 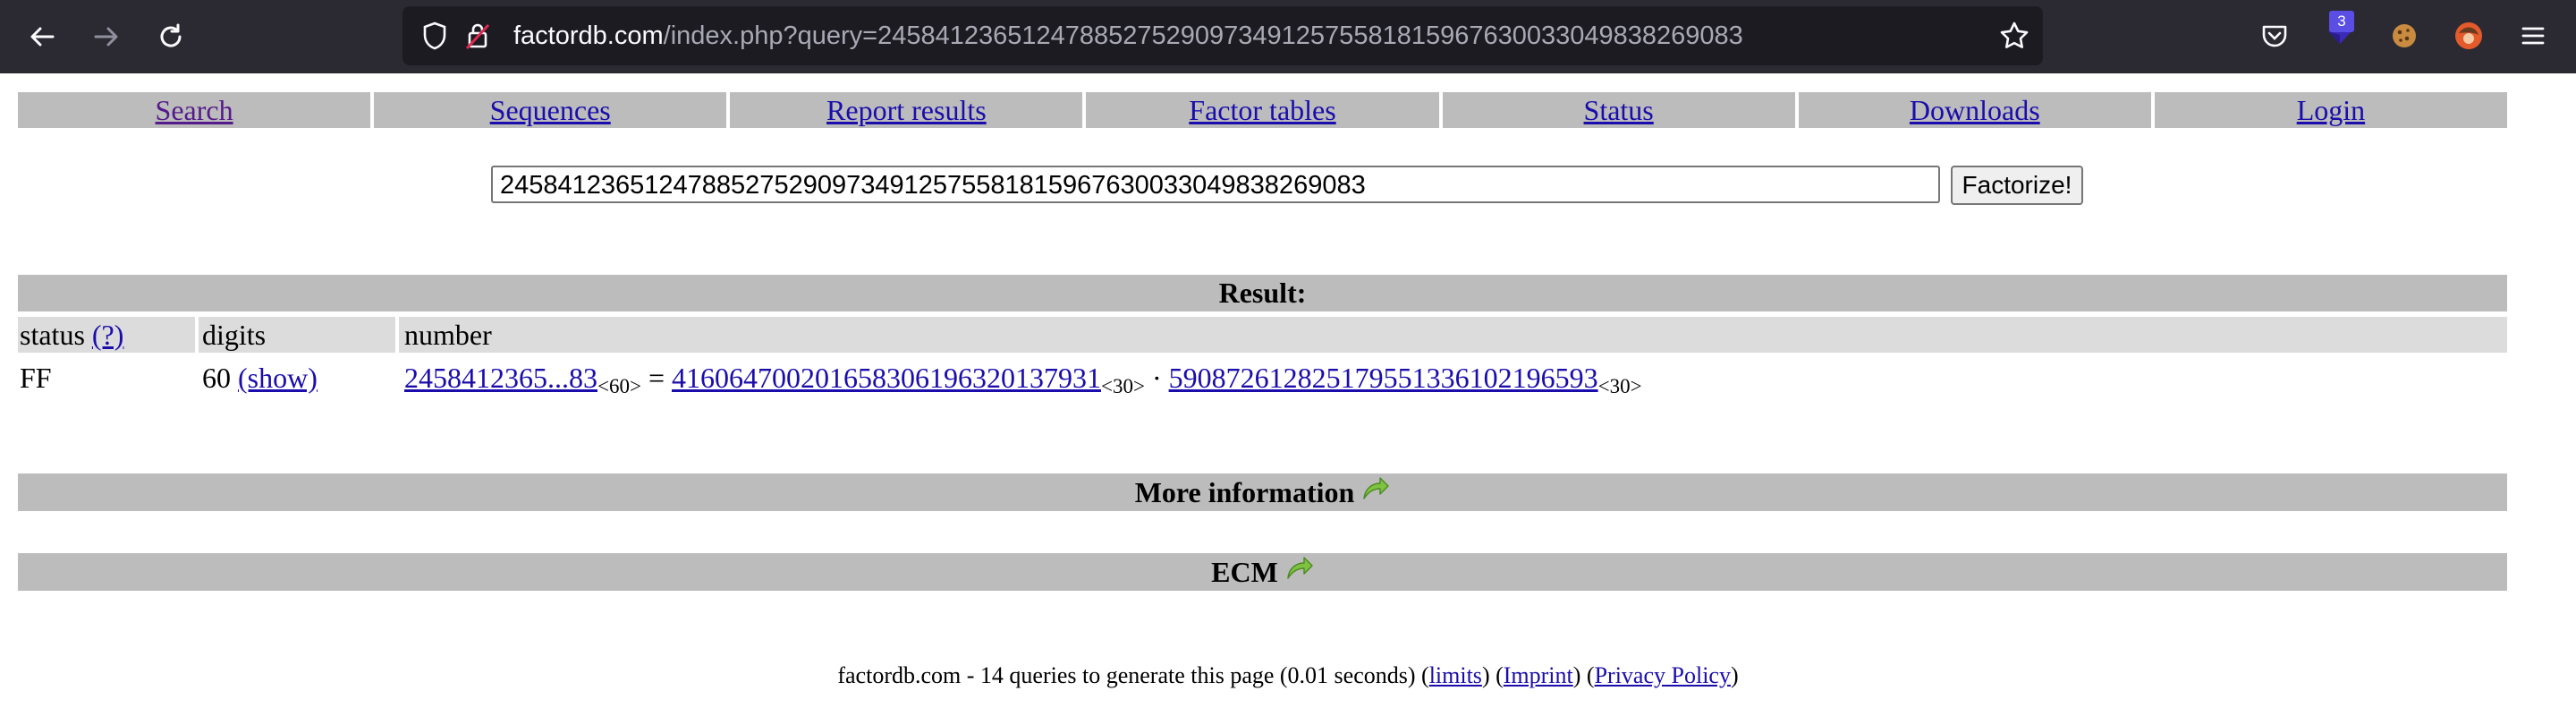 I want to click on number-header-label: number, so click(x=448, y=335).